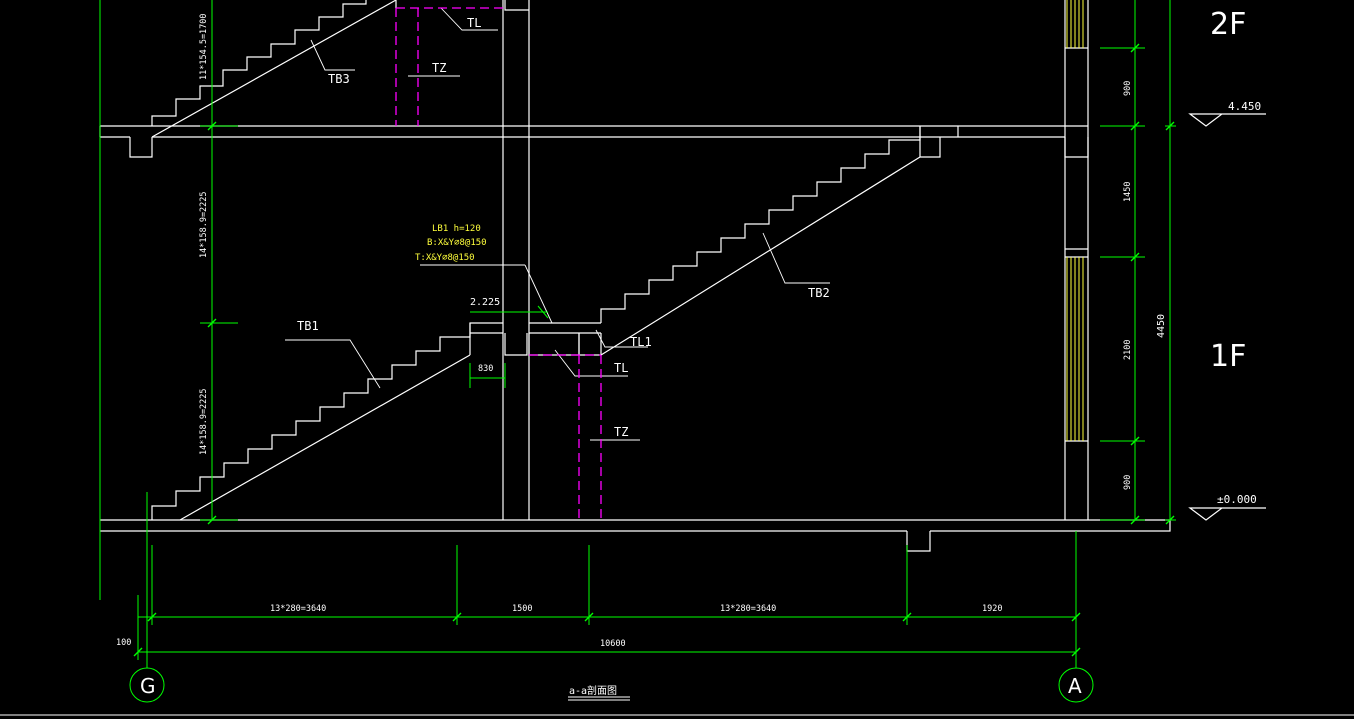 The width and height of the screenshot is (1354, 719). What do you see at coordinates (613, 644) in the screenshot?
I see `dim-total: 10600` at bounding box center [613, 644].